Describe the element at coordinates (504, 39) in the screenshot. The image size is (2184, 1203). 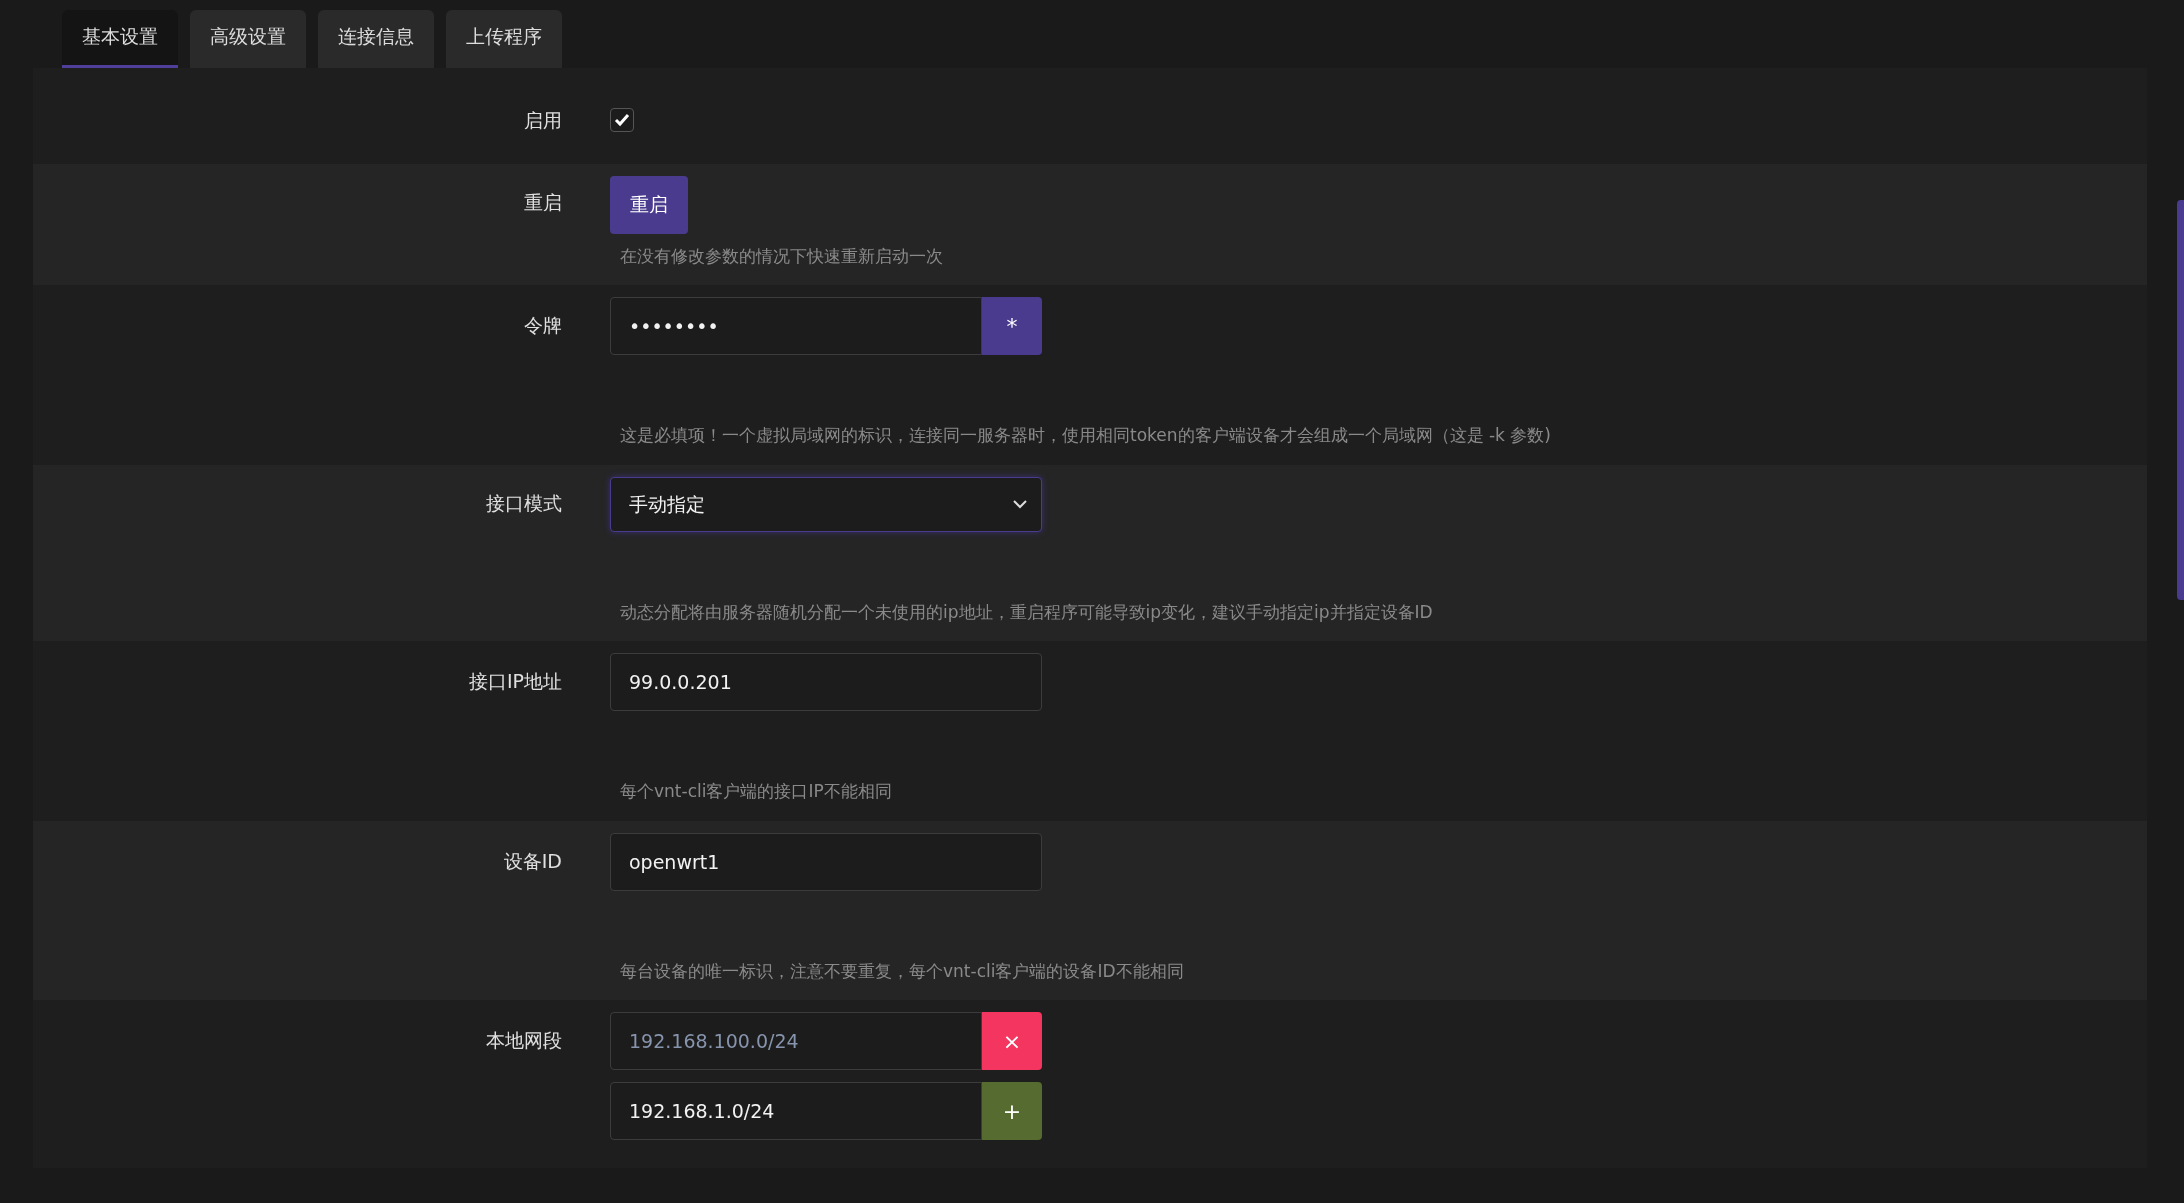
I see `tab: 上传程序` at that location.